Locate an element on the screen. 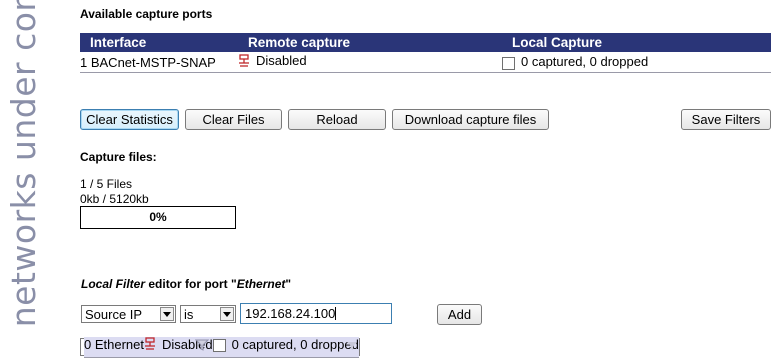 The height and width of the screenshot is (358, 771). filter-field-select: Source IP is located at coordinates (128, 314).